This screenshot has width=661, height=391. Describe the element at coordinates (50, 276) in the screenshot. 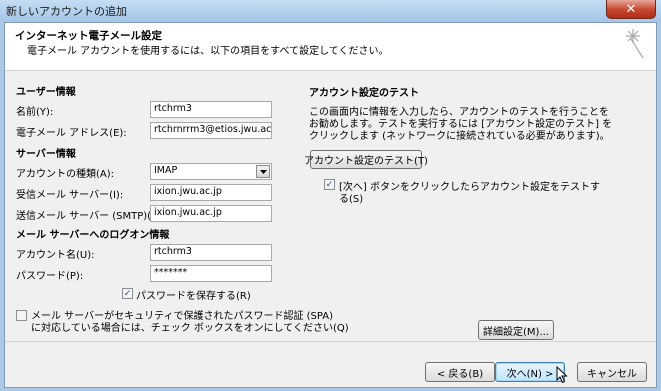

I see `password-label: パスワード(P):` at that location.